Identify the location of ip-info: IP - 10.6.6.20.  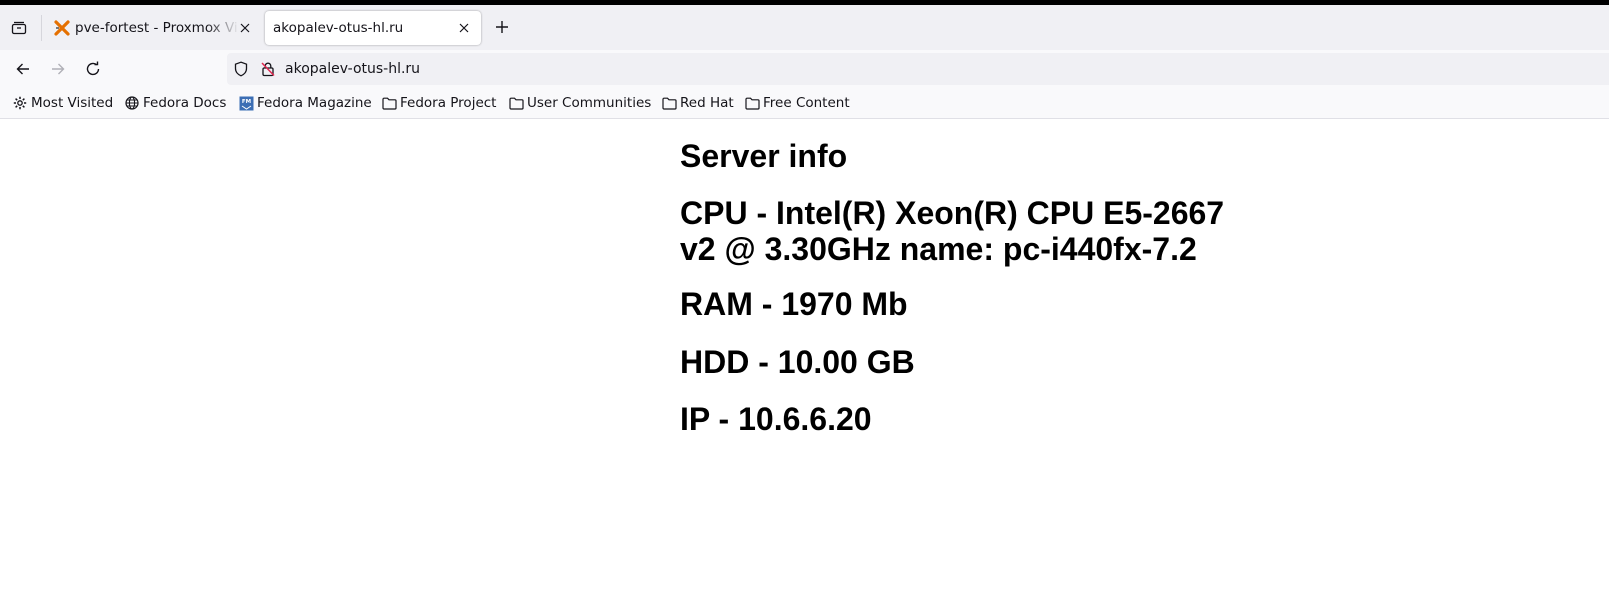
(776, 419).